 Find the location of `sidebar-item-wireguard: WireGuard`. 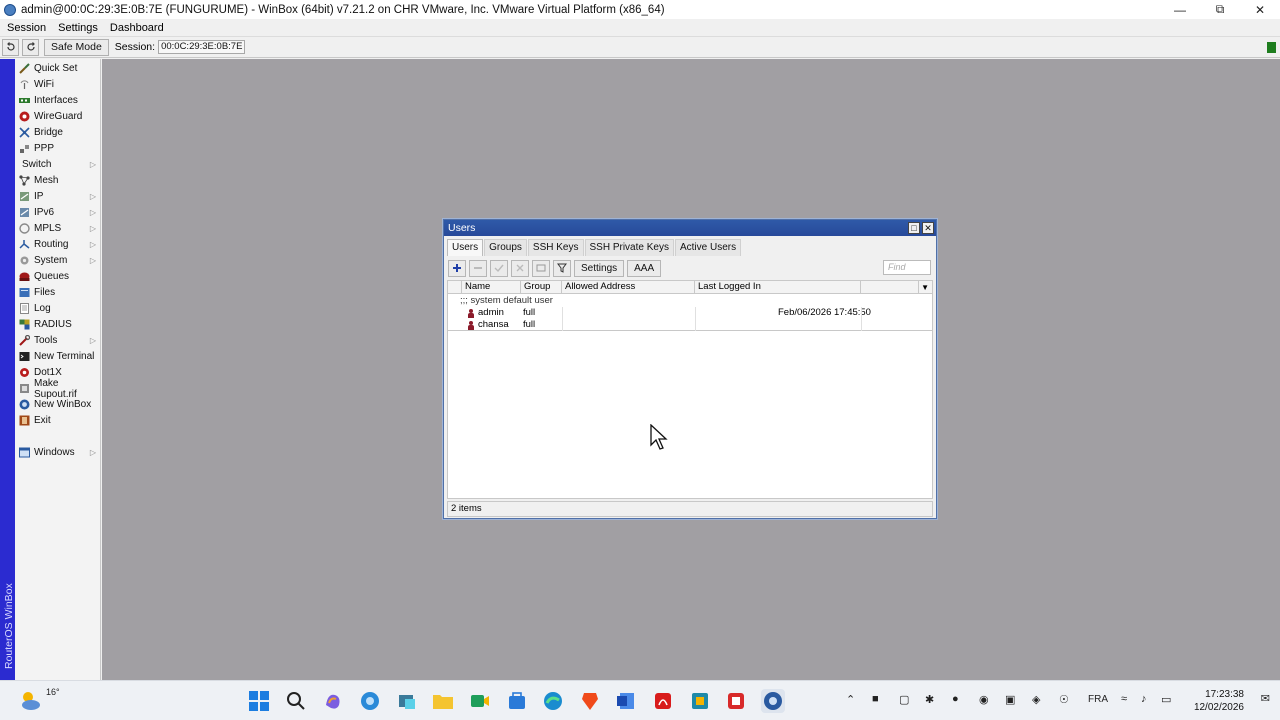

sidebar-item-wireguard: WireGuard is located at coordinates (58, 116).